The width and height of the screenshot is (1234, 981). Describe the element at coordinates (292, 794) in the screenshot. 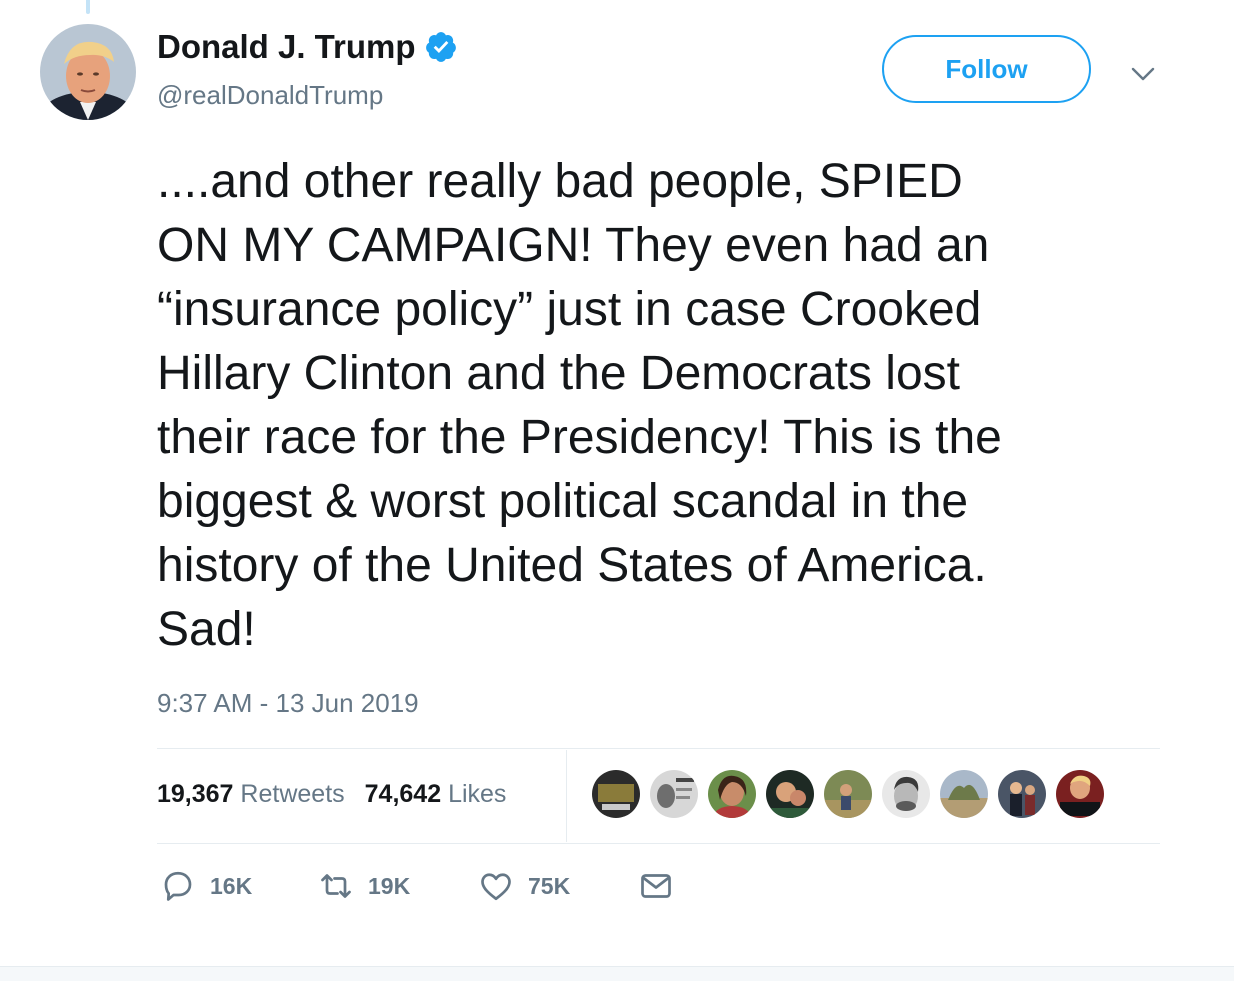

I see `retweets-label: Retweets` at that location.